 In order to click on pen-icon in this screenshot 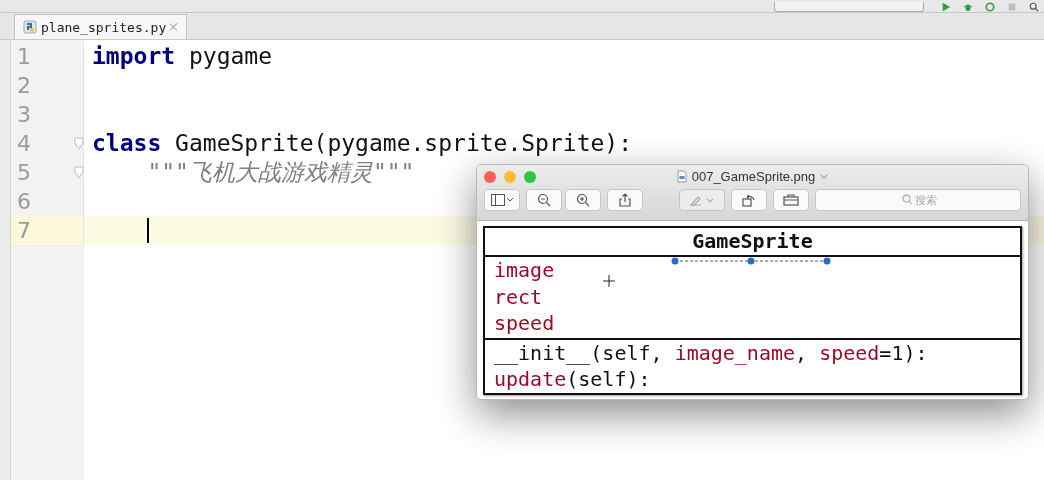, I will do `click(702, 200)`.